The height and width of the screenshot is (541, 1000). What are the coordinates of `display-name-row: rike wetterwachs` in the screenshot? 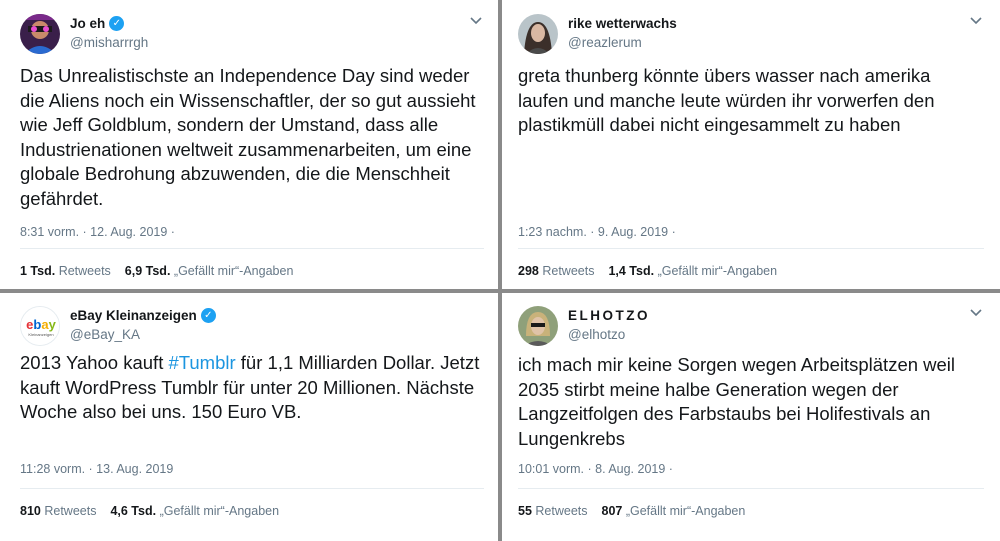 It's located at (622, 23).